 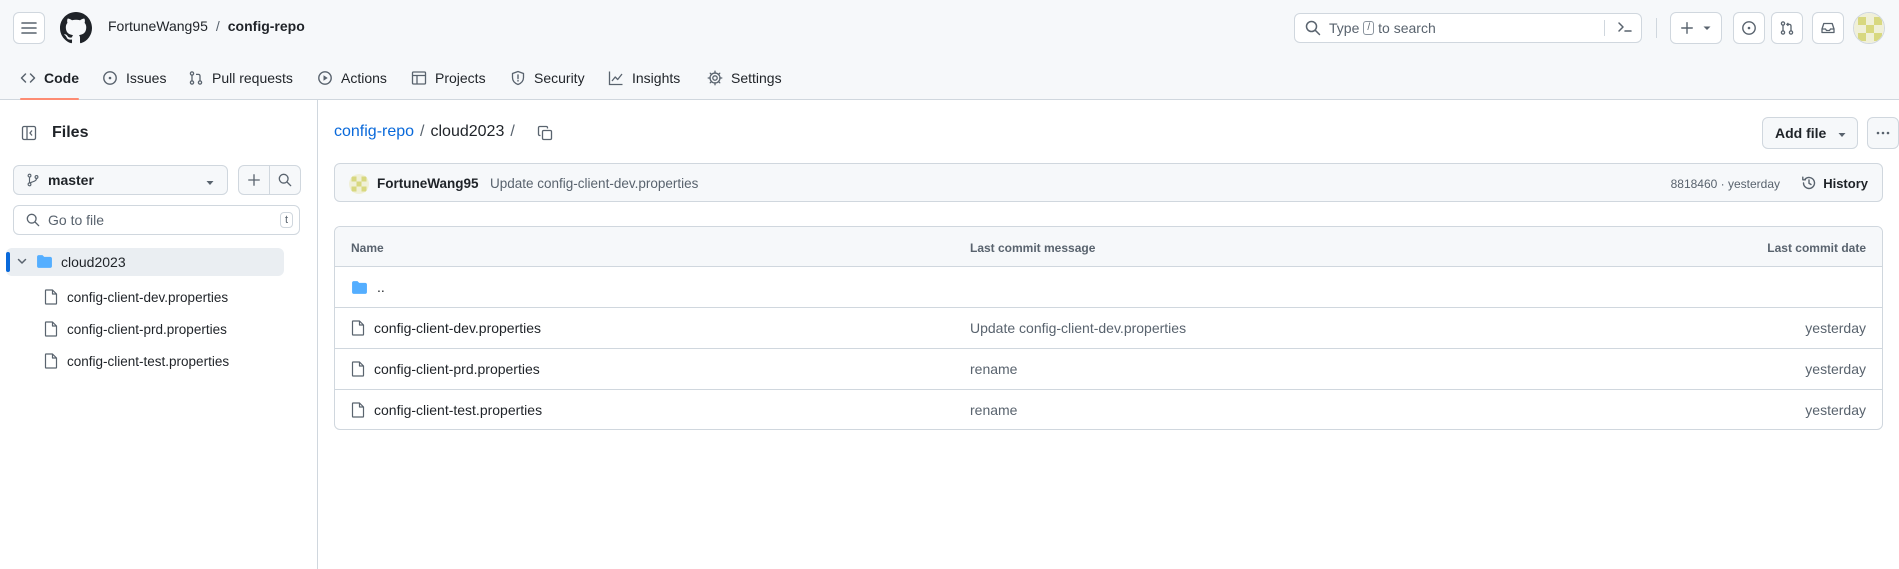 I want to click on tree-file: config-client-test.properties, so click(x=174, y=361).